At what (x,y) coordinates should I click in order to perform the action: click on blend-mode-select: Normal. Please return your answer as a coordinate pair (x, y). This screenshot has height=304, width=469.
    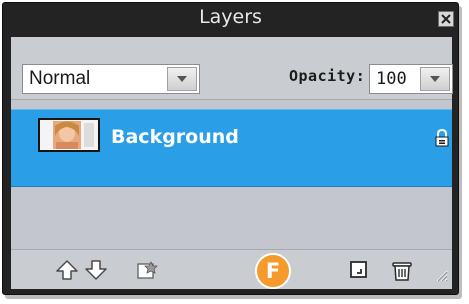
    Looking at the image, I should click on (111, 79).